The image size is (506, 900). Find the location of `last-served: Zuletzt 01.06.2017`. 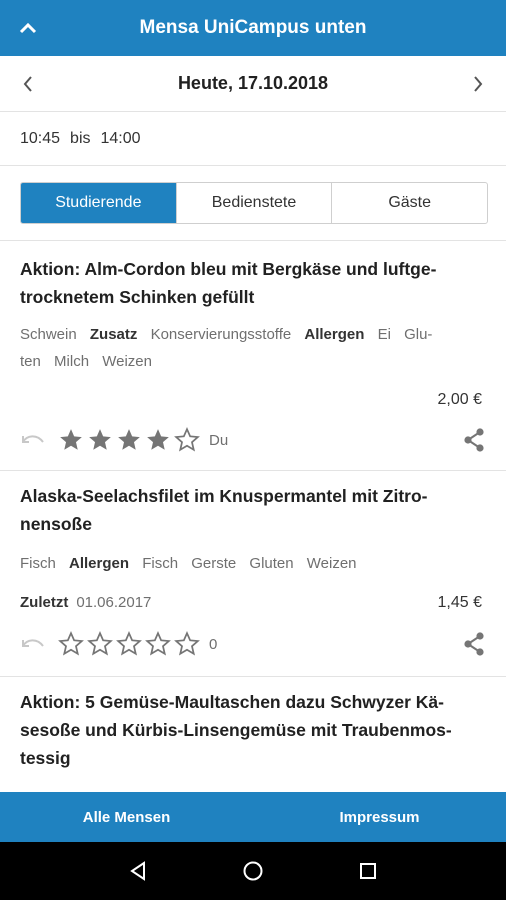

last-served: Zuletzt 01.06.2017 is located at coordinates (85, 602).